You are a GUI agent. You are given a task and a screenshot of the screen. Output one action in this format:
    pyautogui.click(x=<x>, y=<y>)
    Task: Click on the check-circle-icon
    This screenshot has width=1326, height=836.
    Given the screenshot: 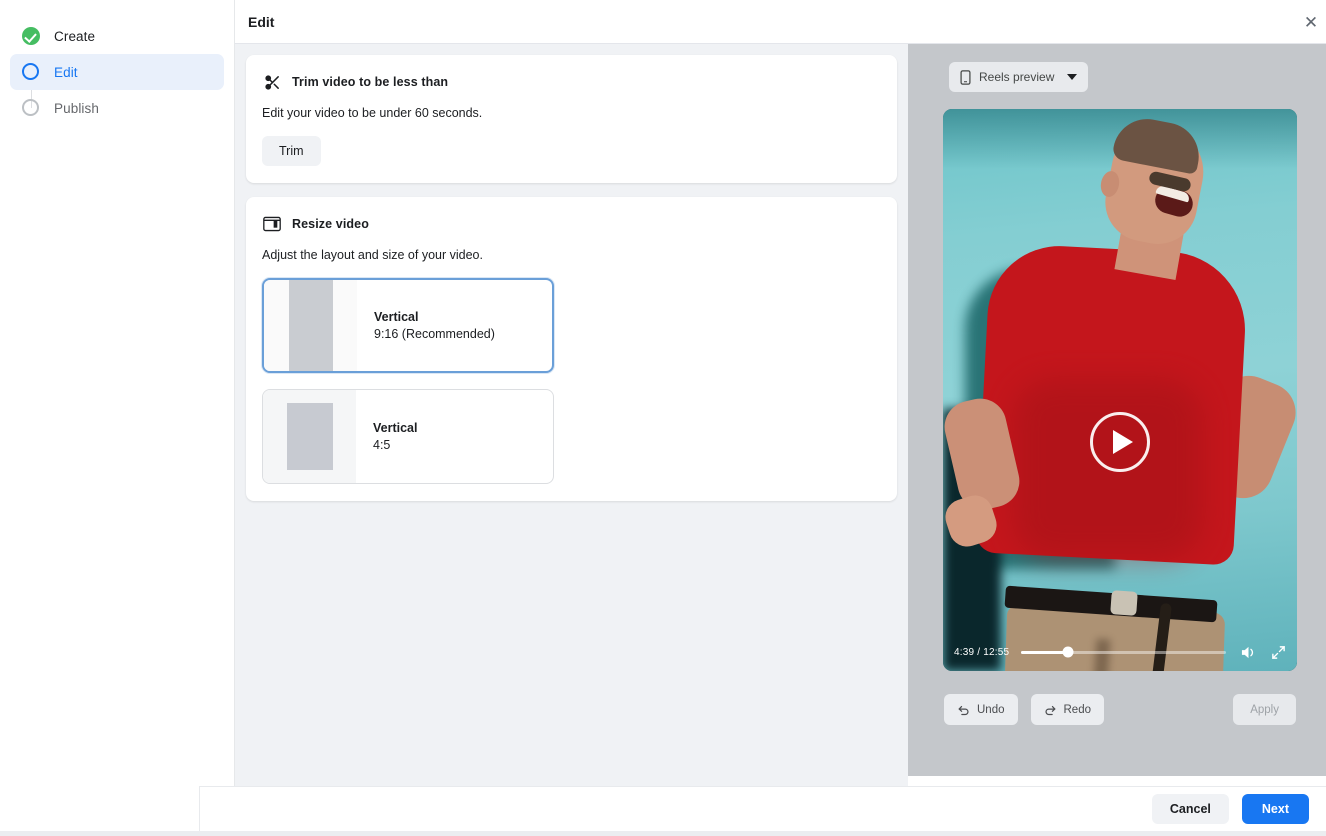 What is the action you would take?
    pyautogui.click(x=31, y=36)
    